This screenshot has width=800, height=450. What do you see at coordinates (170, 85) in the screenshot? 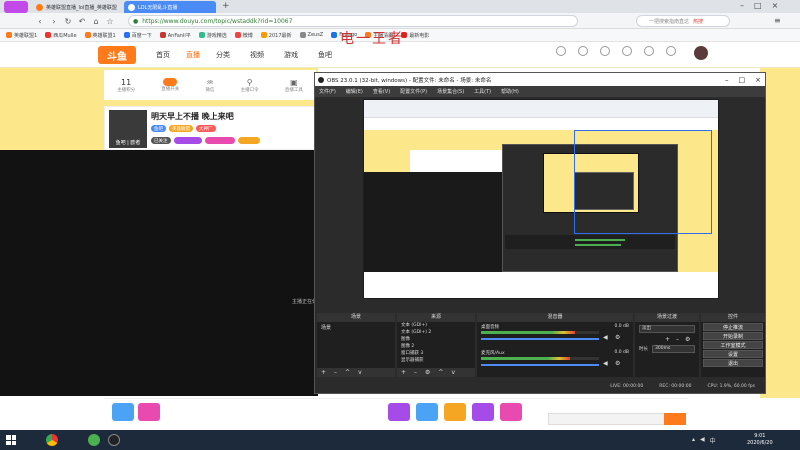
I see `live-switch-icon: 直播开关` at bounding box center [170, 85].